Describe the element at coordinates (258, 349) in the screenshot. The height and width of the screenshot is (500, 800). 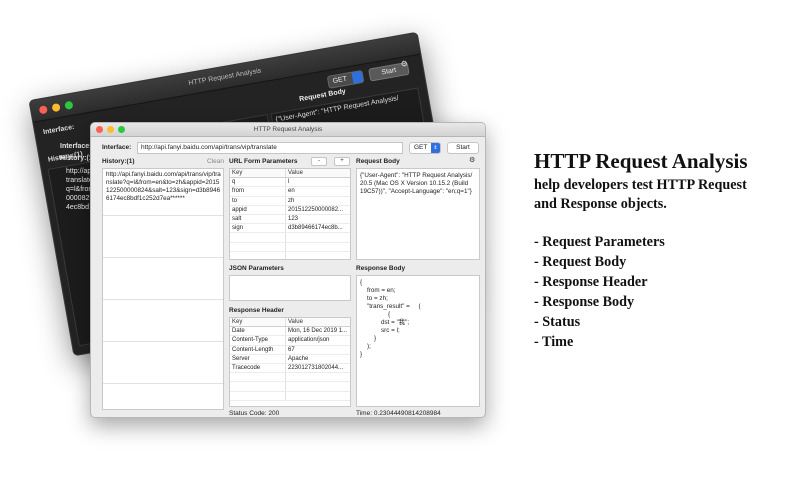
I see `header-key: Content-Length` at that location.